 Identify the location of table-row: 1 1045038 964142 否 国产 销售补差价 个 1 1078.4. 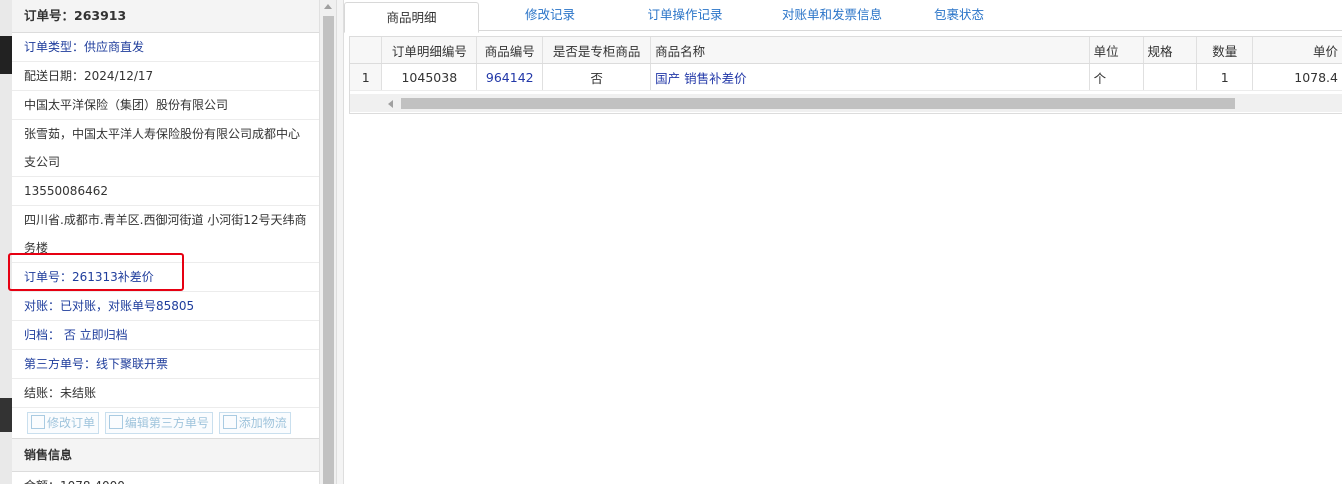
(846, 77).